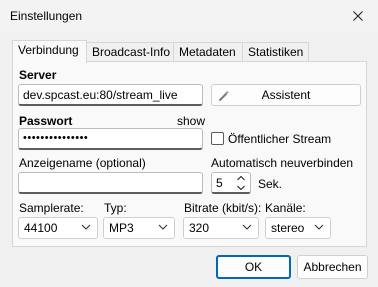  Describe the element at coordinates (219, 183) in the screenshot. I see `reconnect-value: 5` at that location.